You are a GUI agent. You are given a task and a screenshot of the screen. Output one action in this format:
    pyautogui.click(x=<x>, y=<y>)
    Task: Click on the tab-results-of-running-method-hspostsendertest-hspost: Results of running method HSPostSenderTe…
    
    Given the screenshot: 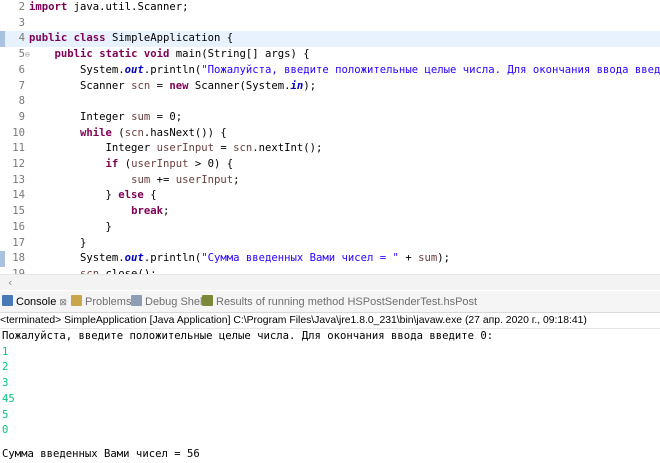 What is the action you would take?
    pyautogui.click(x=339, y=302)
    